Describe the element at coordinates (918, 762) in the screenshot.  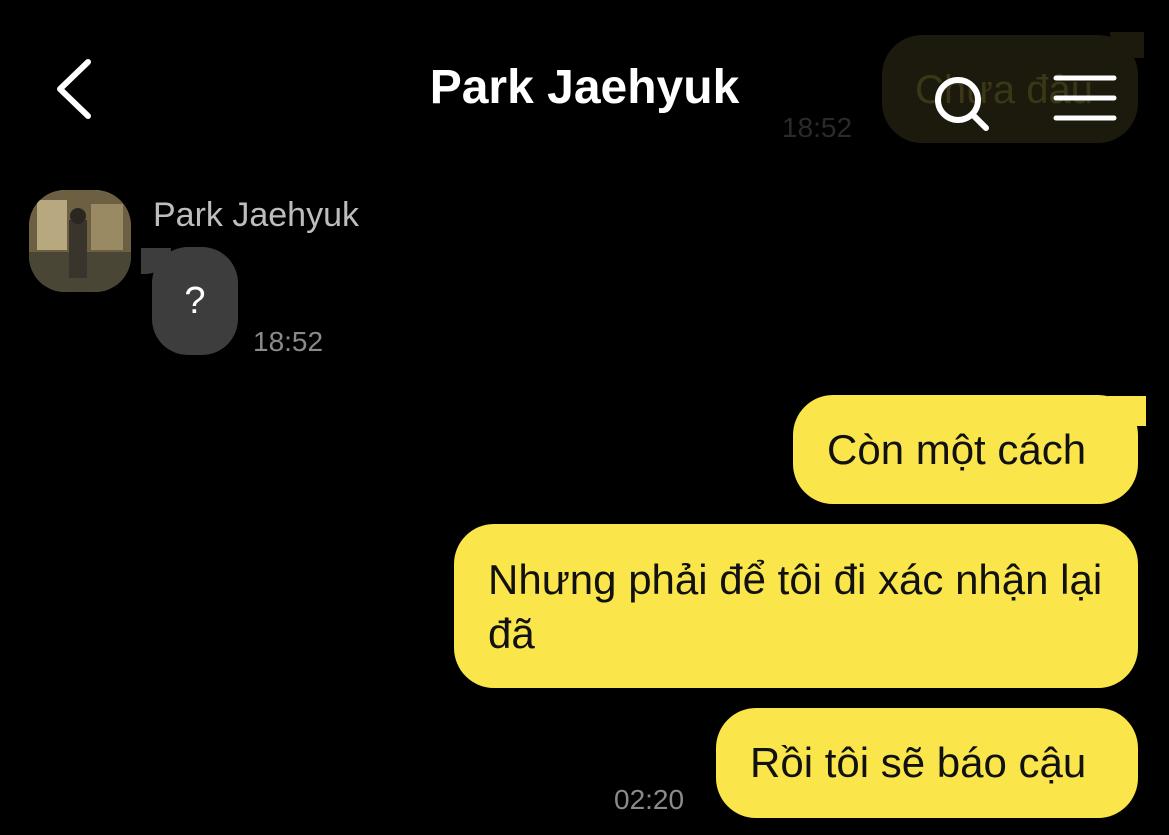
I see `outgoing-message-text: Rồi tôi sẽ báo cậu` at that location.